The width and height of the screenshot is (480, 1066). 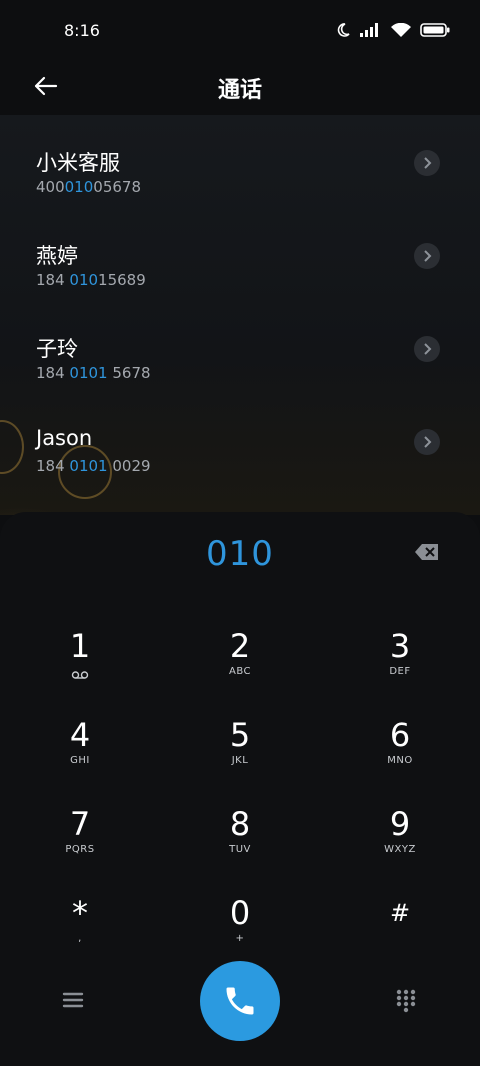 I want to click on contact-number: 184 0101 5678, so click(x=93, y=373).